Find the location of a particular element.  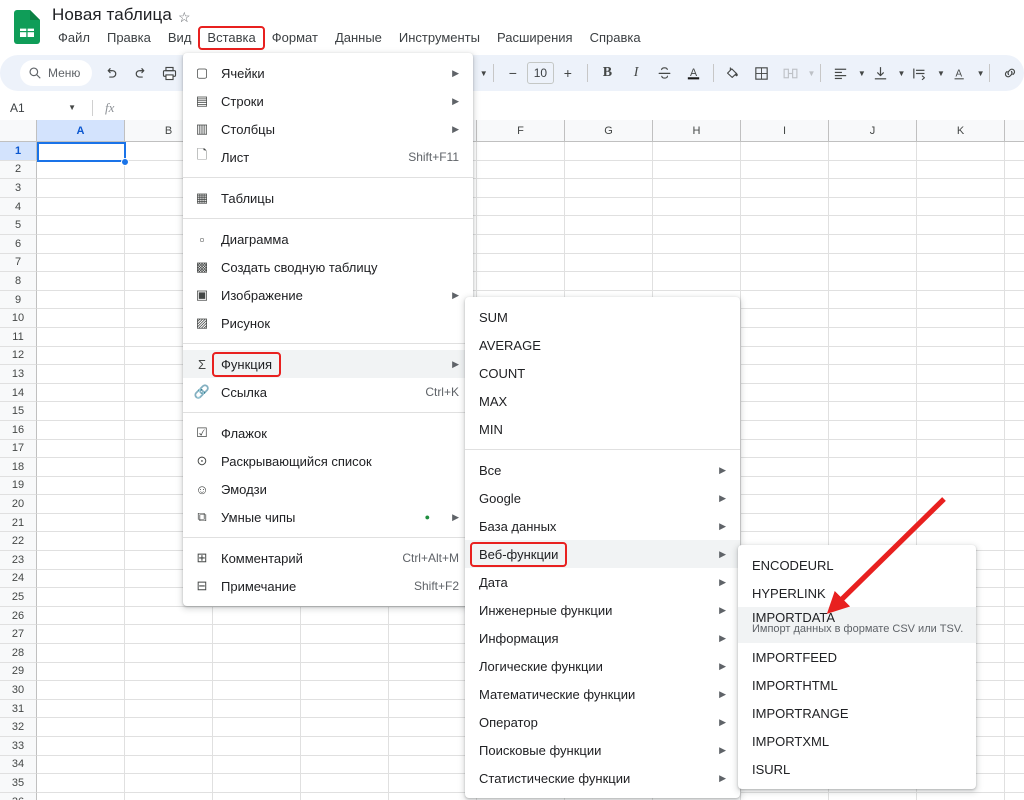

row-header-23: 23 is located at coordinates (18, 560).